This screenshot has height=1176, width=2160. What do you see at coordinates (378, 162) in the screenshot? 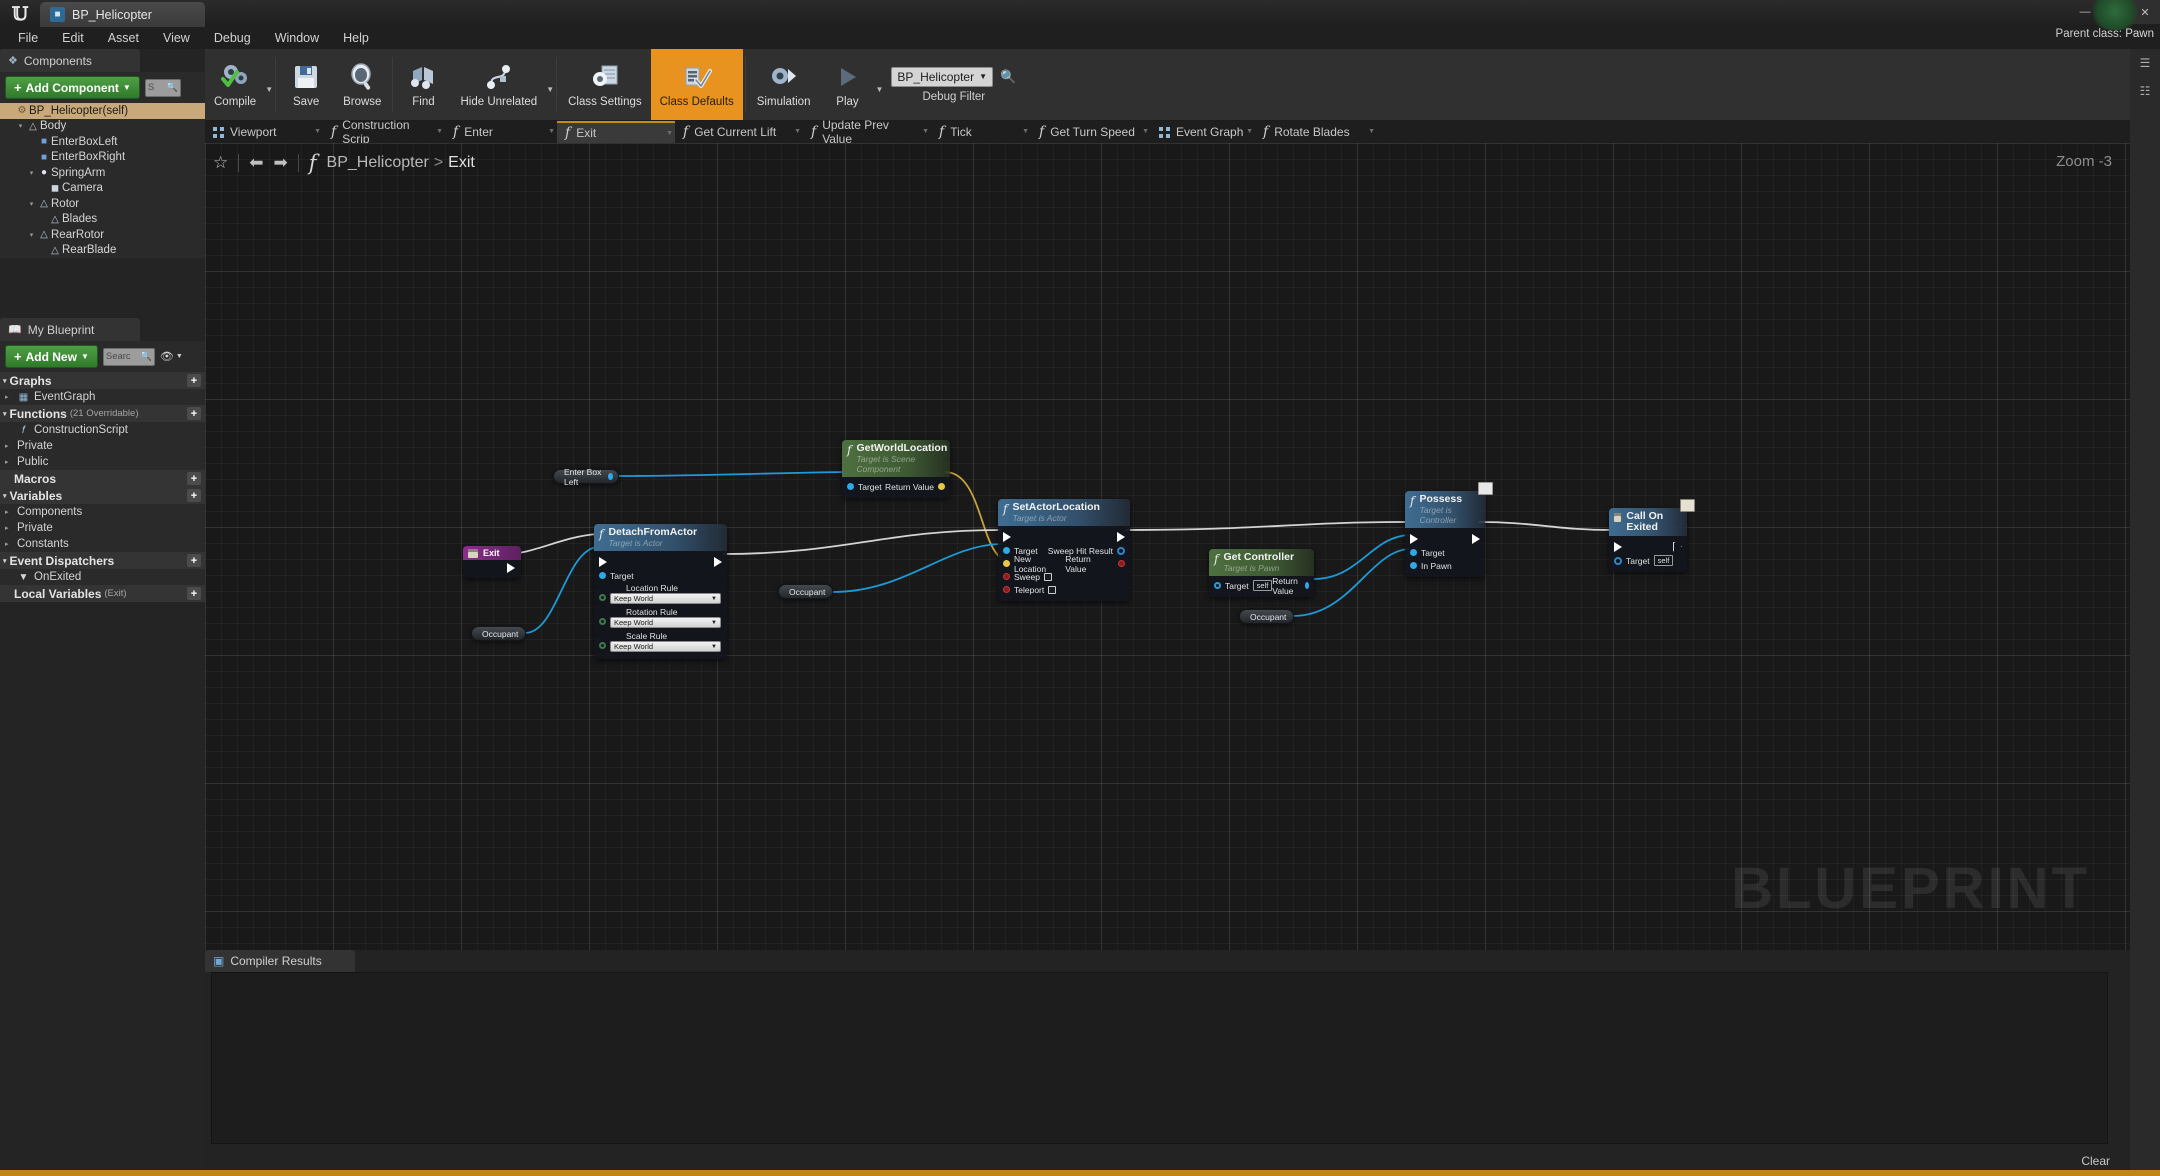
I see `breadcrumb-root: BP_Helicopter` at bounding box center [378, 162].